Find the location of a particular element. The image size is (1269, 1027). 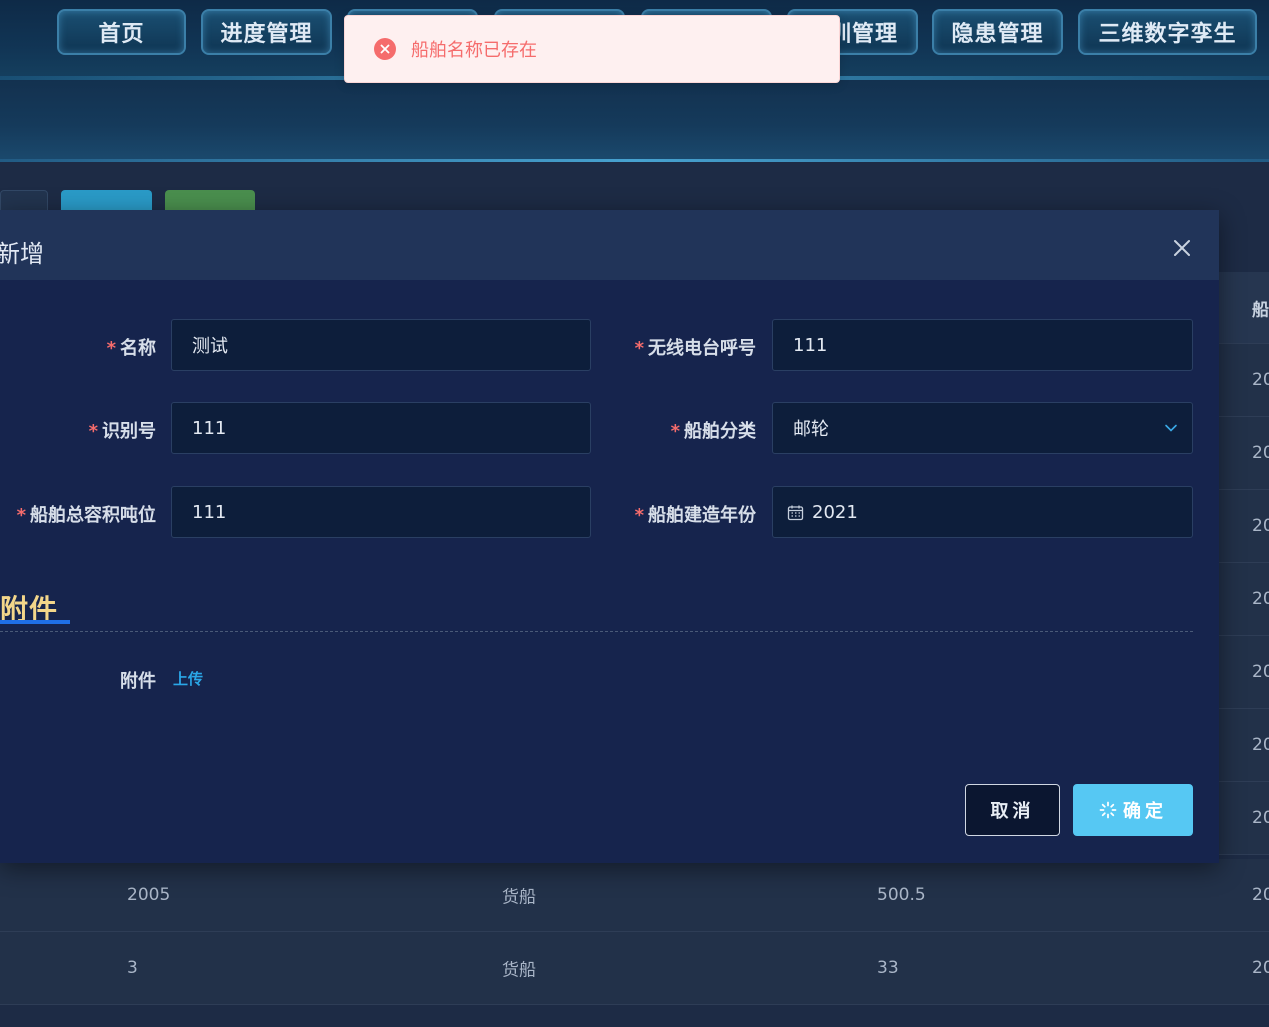

nav-item-home: 首页 is located at coordinates (121, 32).